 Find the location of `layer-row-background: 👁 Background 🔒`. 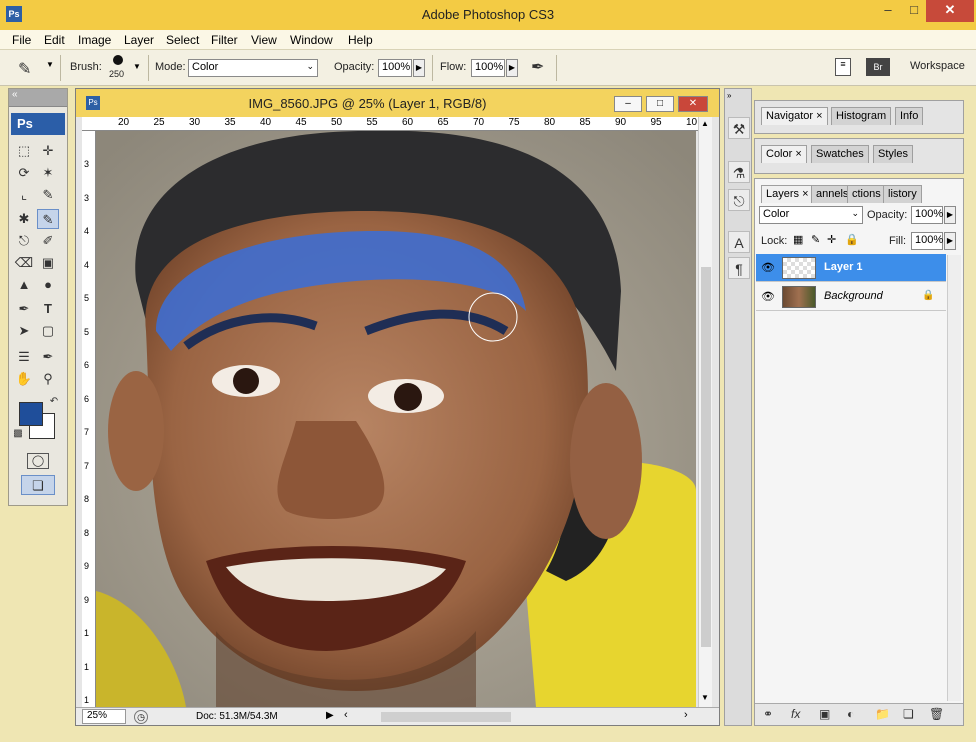

layer-row-background: 👁 Background 🔒 is located at coordinates (851, 297).